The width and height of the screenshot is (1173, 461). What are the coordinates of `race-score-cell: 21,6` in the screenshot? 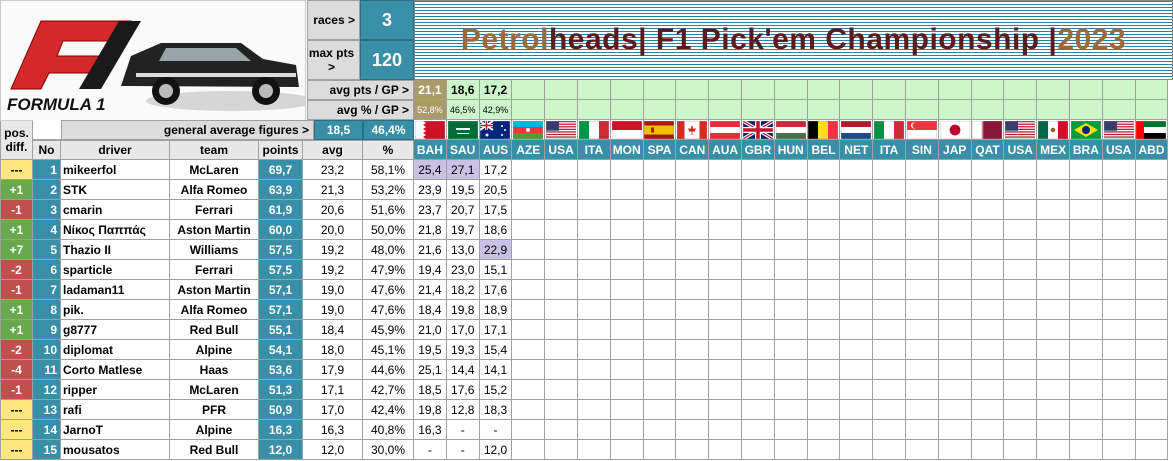 It's located at (430, 250).